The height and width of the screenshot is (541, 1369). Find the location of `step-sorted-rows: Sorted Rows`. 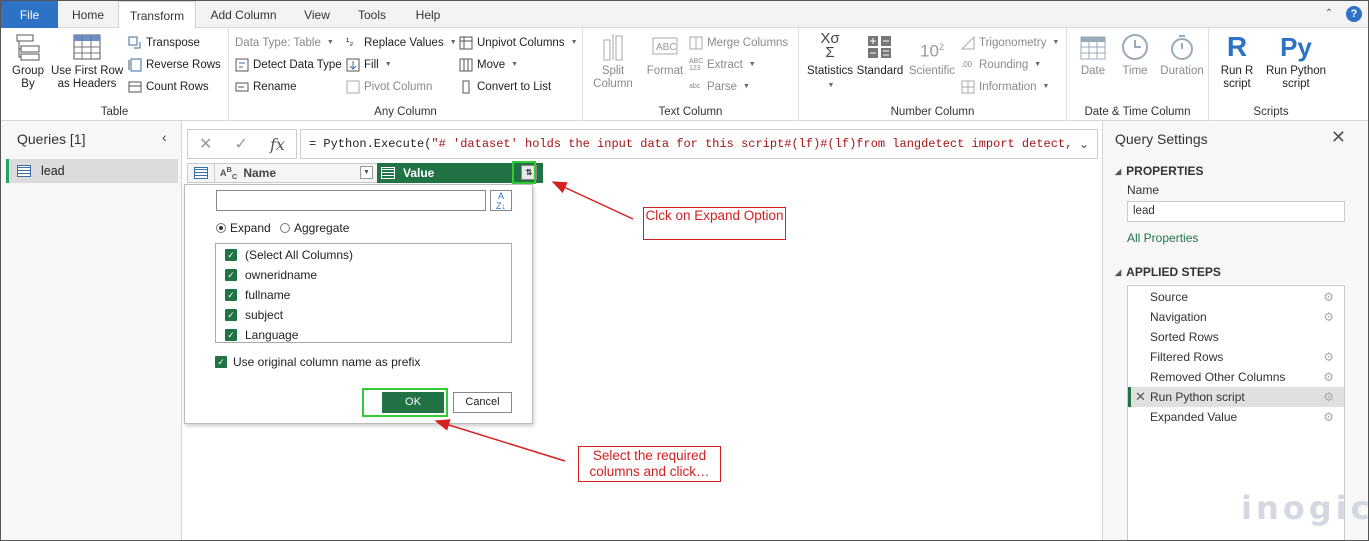

step-sorted-rows: Sorted Rows is located at coordinates (1236, 337).